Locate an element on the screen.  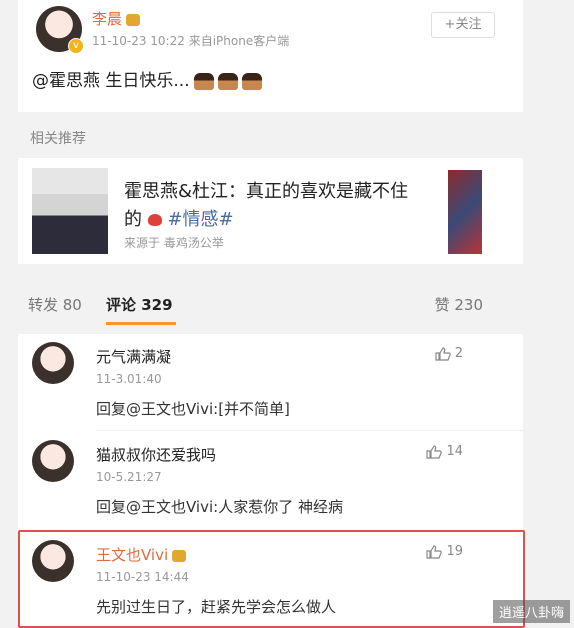
divider is located at coordinates (309, 430).